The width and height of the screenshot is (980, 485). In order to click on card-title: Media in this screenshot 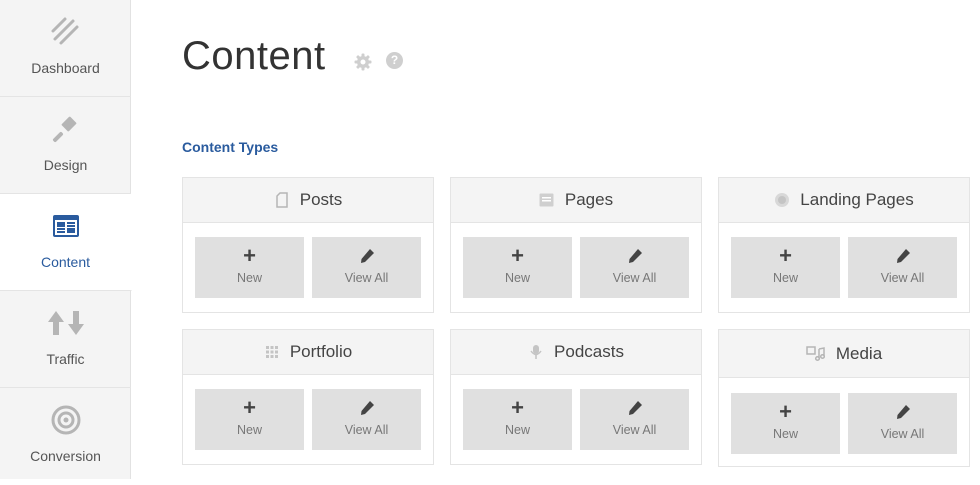, I will do `click(859, 353)`.